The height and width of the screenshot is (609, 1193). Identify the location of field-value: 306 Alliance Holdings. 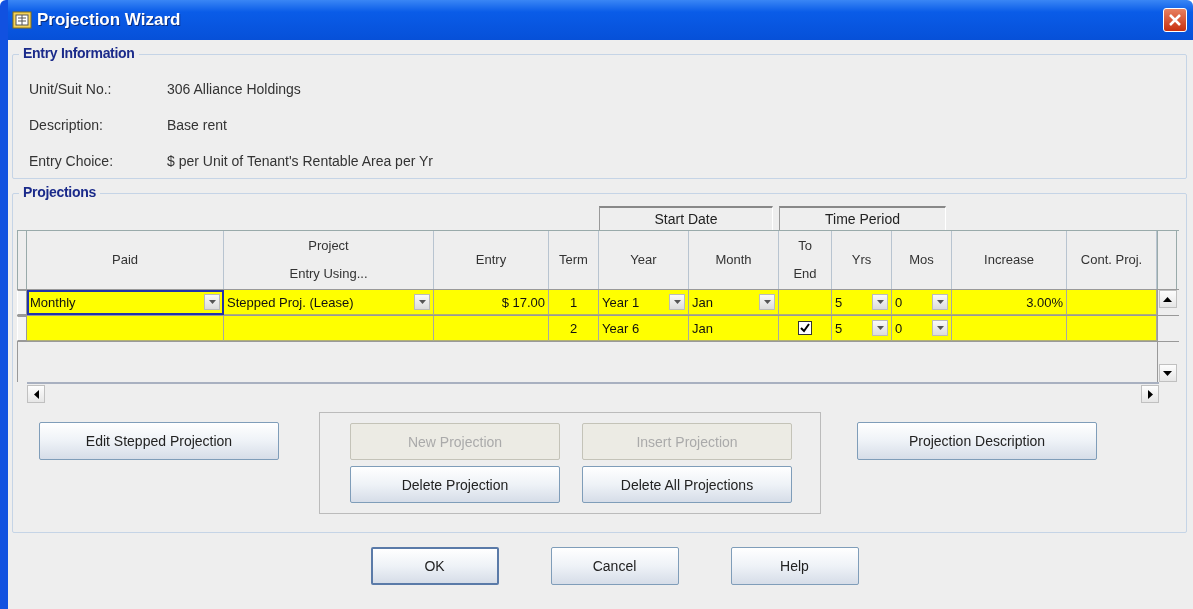
(234, 89).